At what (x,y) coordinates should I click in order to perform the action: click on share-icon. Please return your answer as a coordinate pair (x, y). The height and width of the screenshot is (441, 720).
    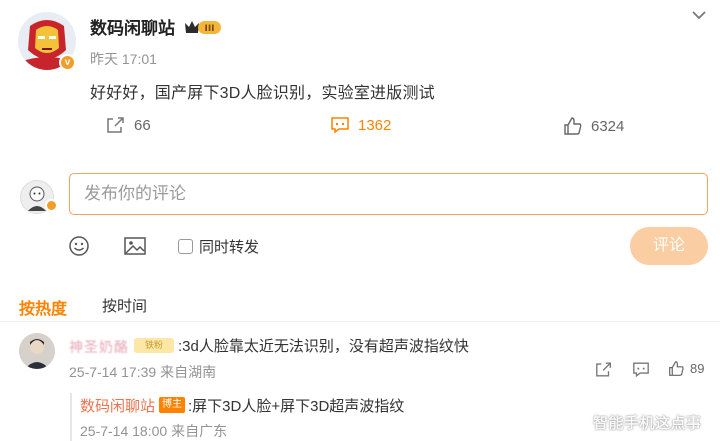
    Looking at the image, I should click on (115, 125).